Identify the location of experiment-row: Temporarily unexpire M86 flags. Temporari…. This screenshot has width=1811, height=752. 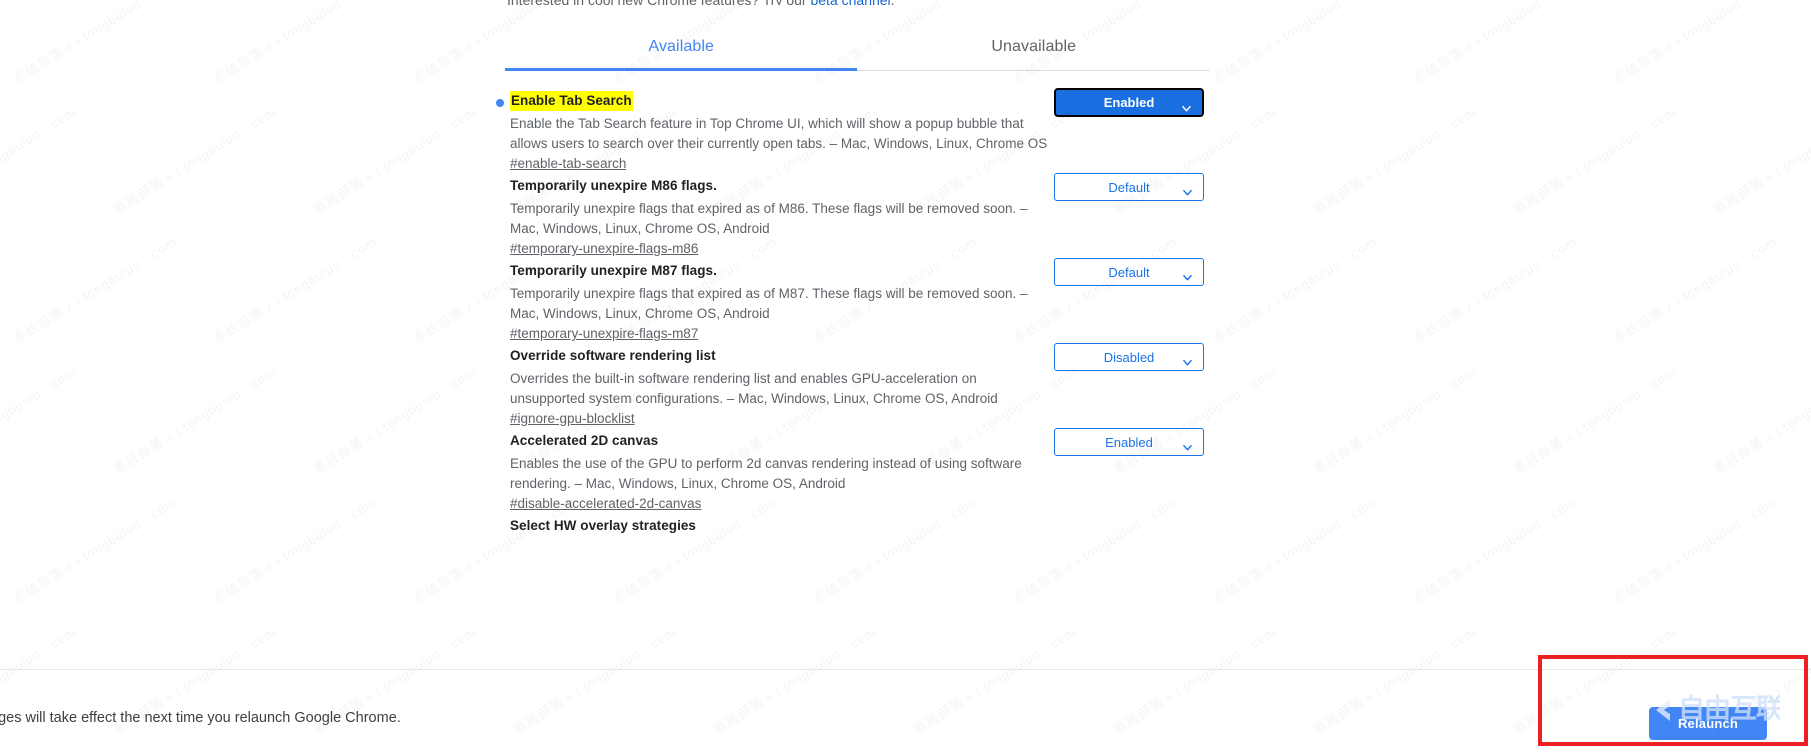
(905, 215).